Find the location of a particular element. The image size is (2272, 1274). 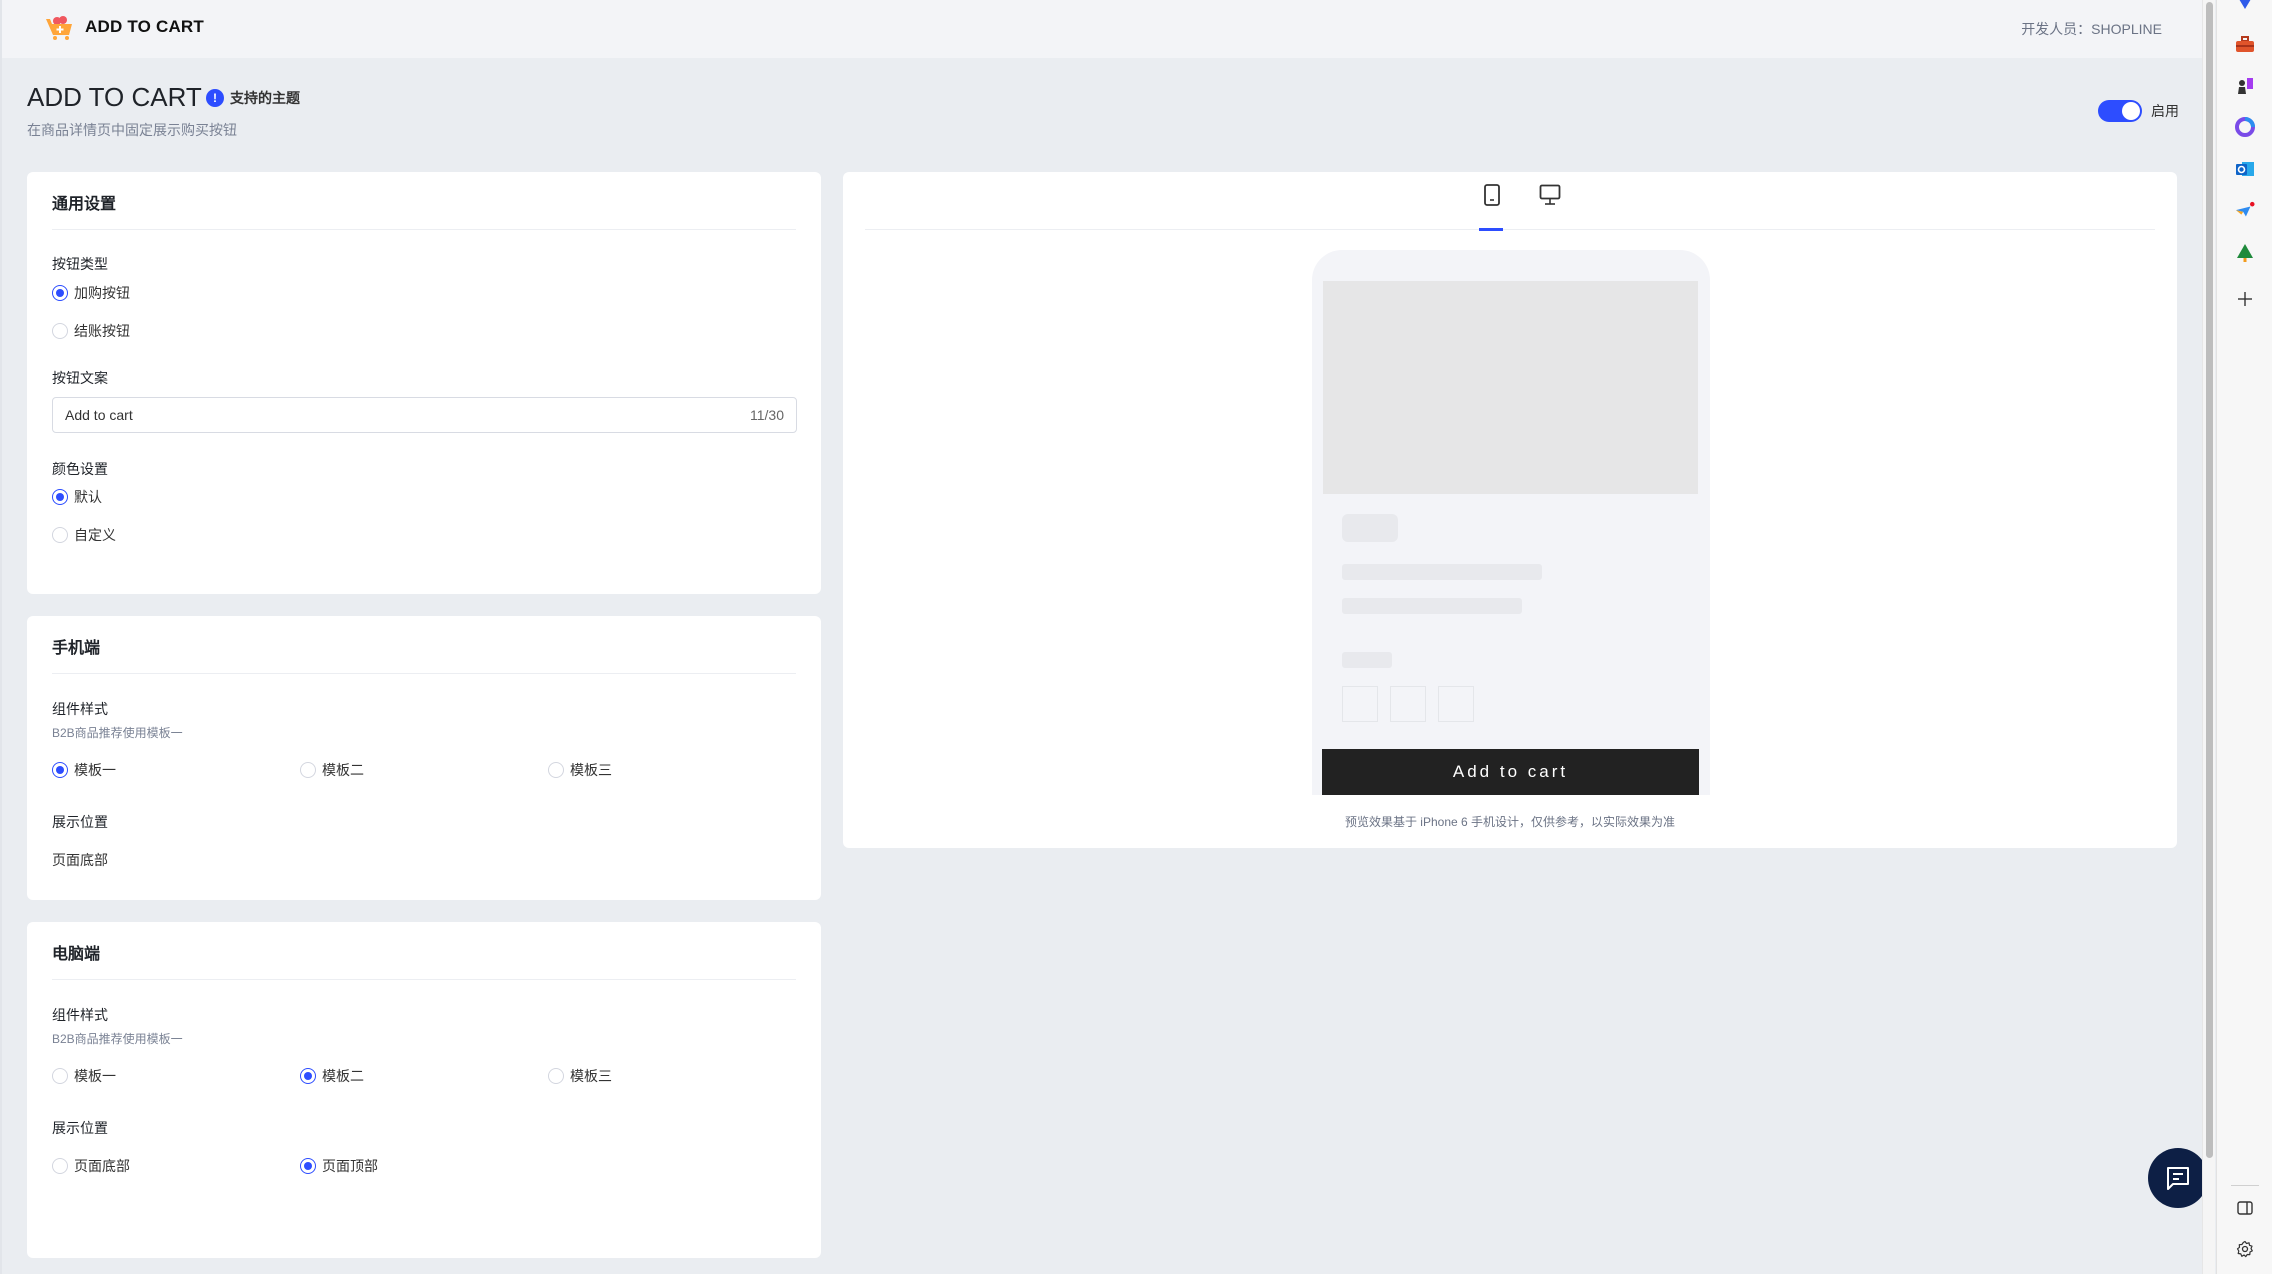

chat-button is located at coordinates (2178, 1178).